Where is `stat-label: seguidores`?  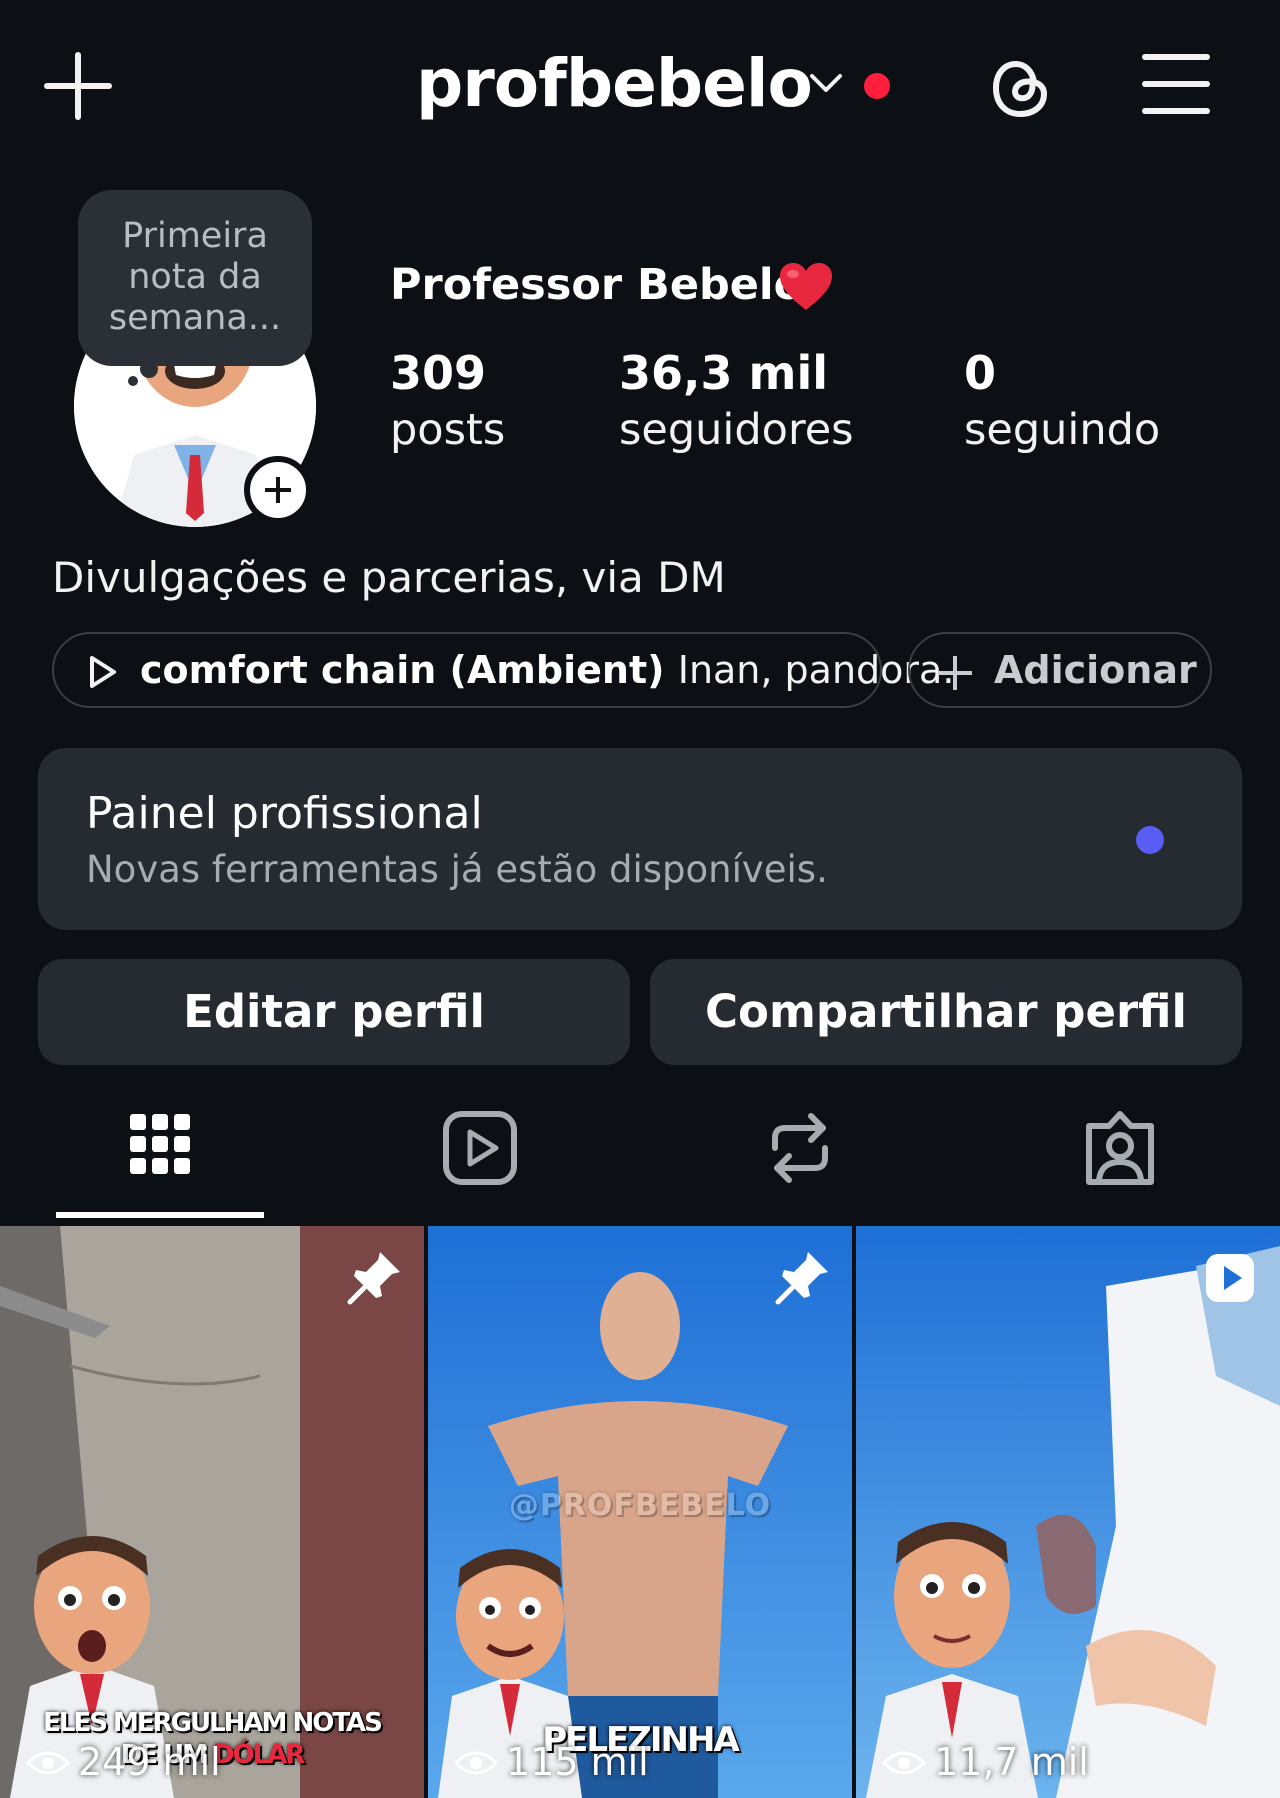 stat-label: seguidores is located at coordinates (736, 430).